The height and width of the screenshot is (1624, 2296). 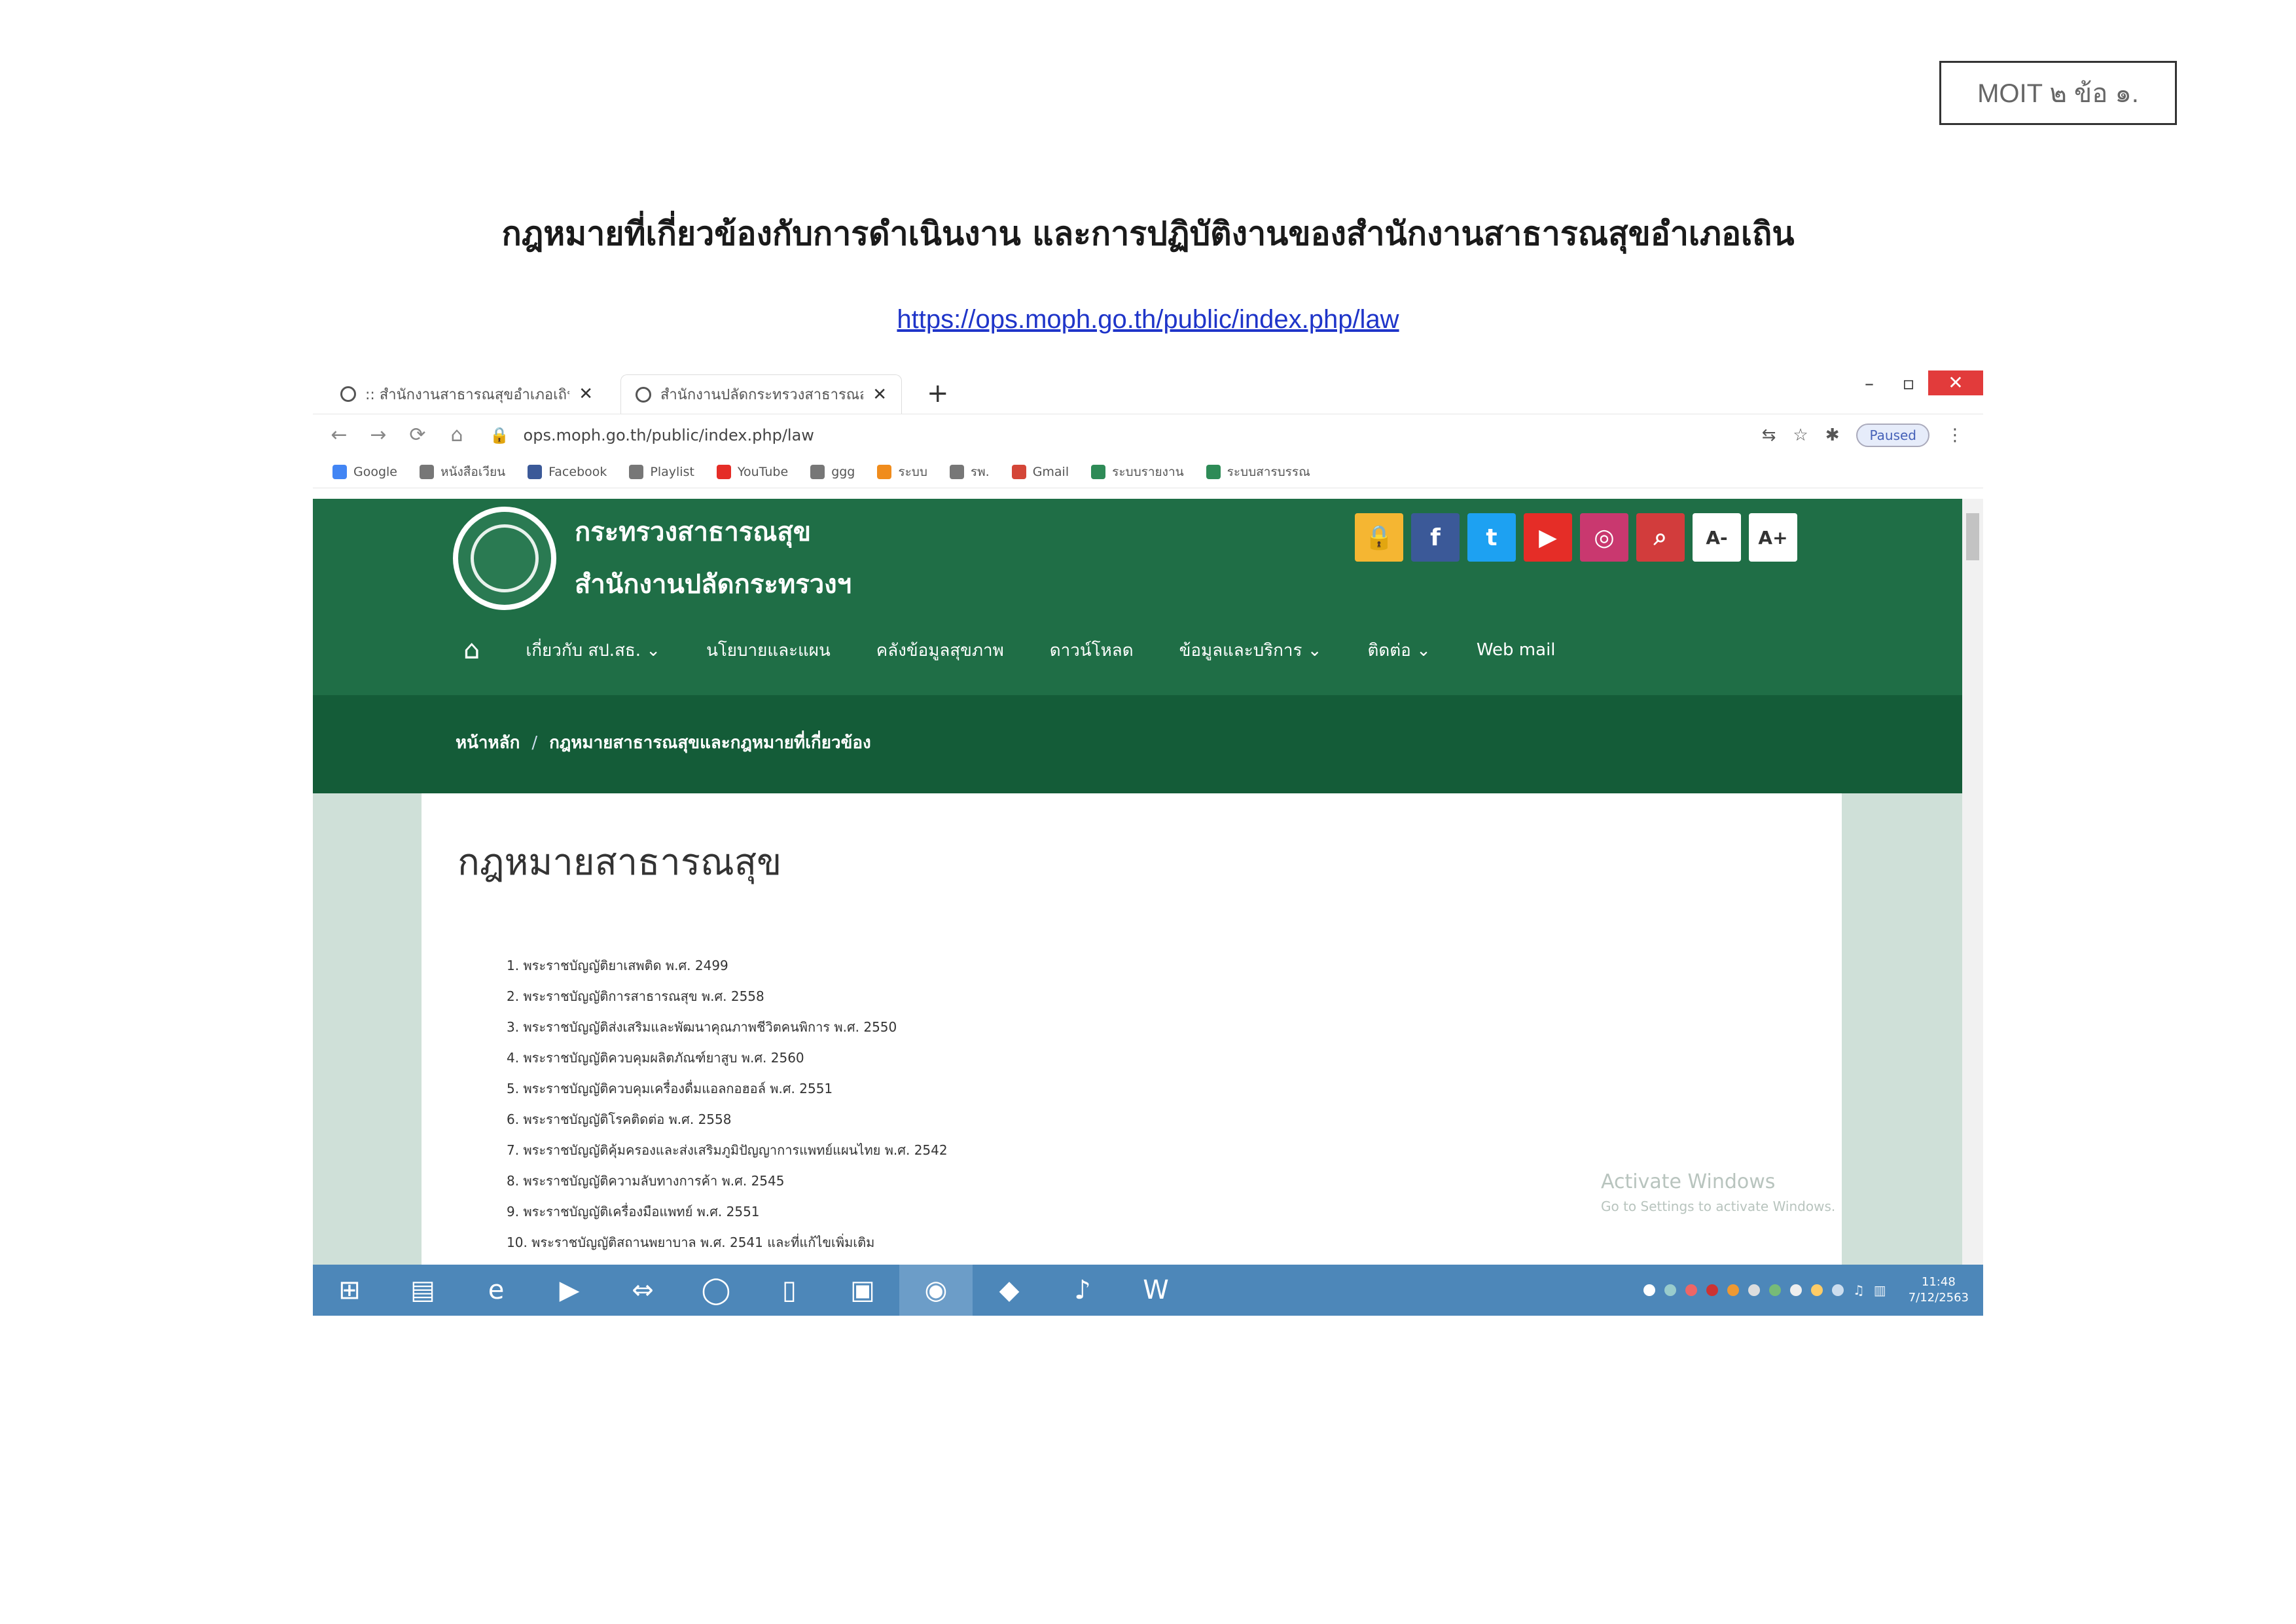 I want to click on breadcrumb-home: หน้าหลัก, so click(x=488, y=743).